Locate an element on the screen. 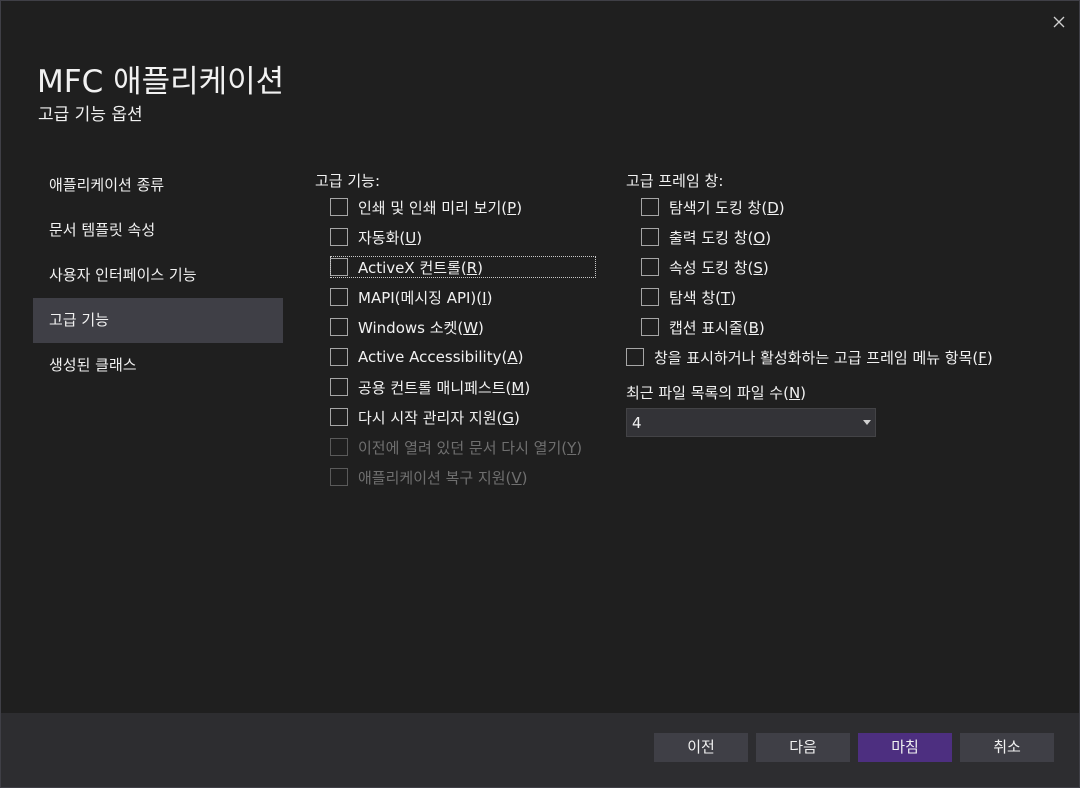 This screenshot has width=1080, height=788. checkbox-mapi: MAPI(메시징 API)(I) is located at coordinates (411, 297).